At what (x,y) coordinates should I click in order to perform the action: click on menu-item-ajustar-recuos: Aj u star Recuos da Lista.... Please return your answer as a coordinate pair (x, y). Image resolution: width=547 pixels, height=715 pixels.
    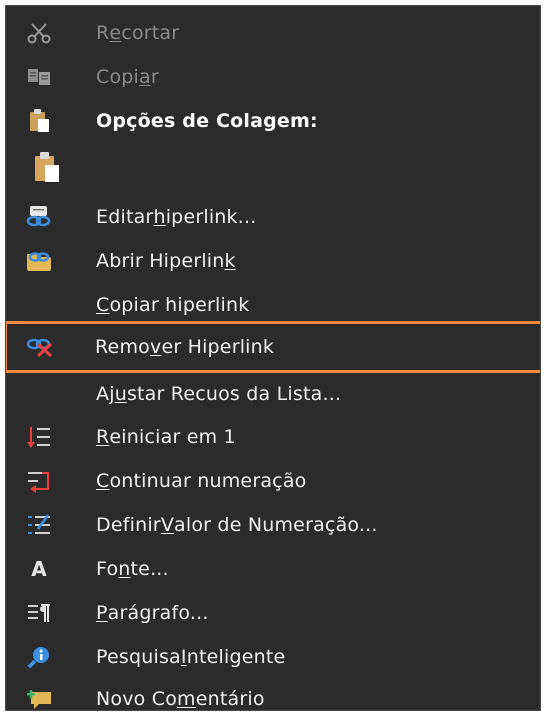
    Looking at the image, I should click on (273, 394).